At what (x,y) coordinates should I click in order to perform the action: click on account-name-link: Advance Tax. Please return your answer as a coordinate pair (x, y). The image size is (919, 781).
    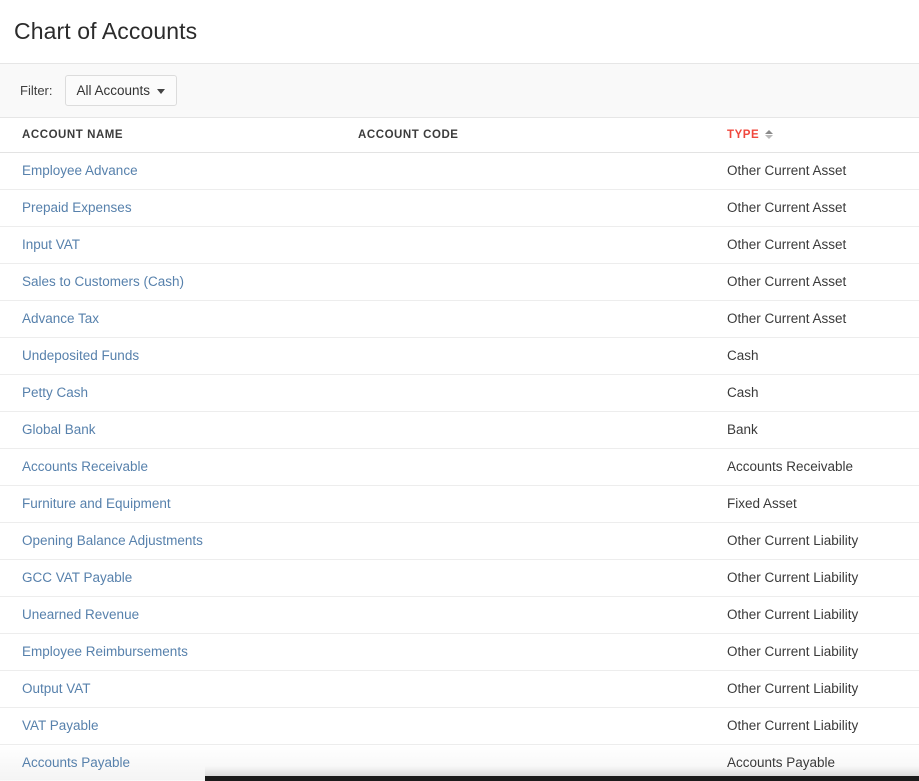
    Looking at the image, I should click on (60, 318).